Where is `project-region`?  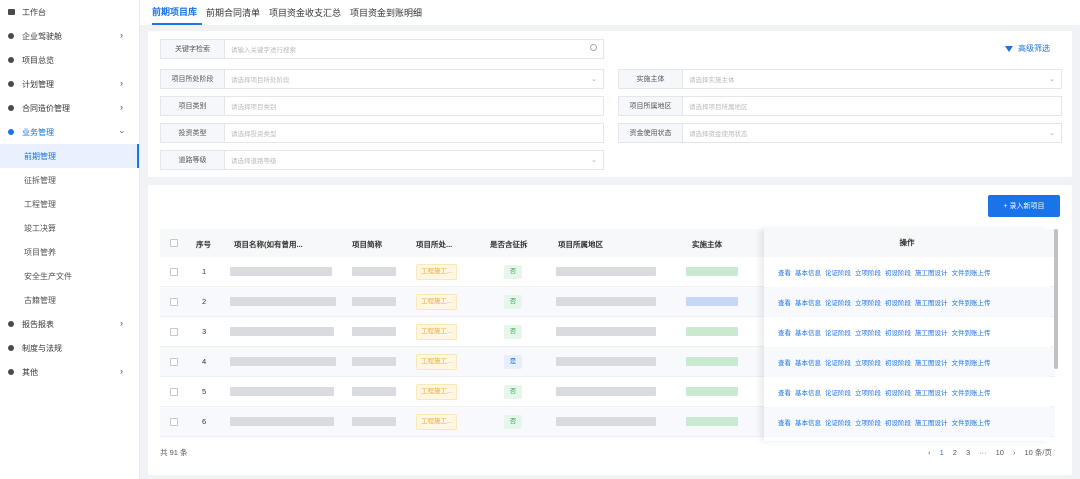
project-region is located at coordinates (606, 391).